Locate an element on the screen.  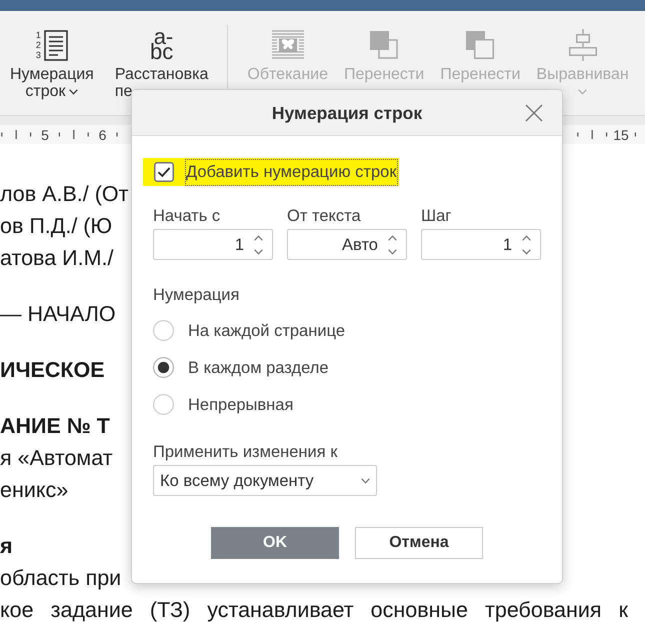
field-label: От текста is located at coordinates (324, 216).